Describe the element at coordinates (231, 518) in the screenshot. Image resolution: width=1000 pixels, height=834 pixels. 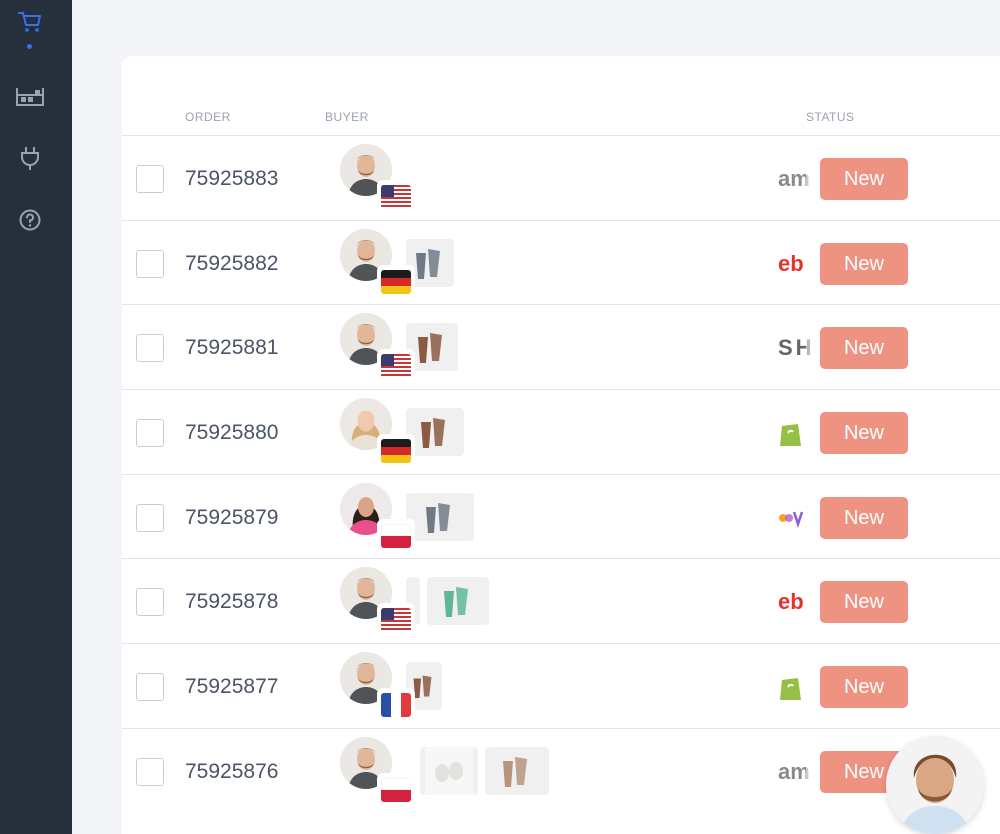
I see `order-number: 75925879` at that location.